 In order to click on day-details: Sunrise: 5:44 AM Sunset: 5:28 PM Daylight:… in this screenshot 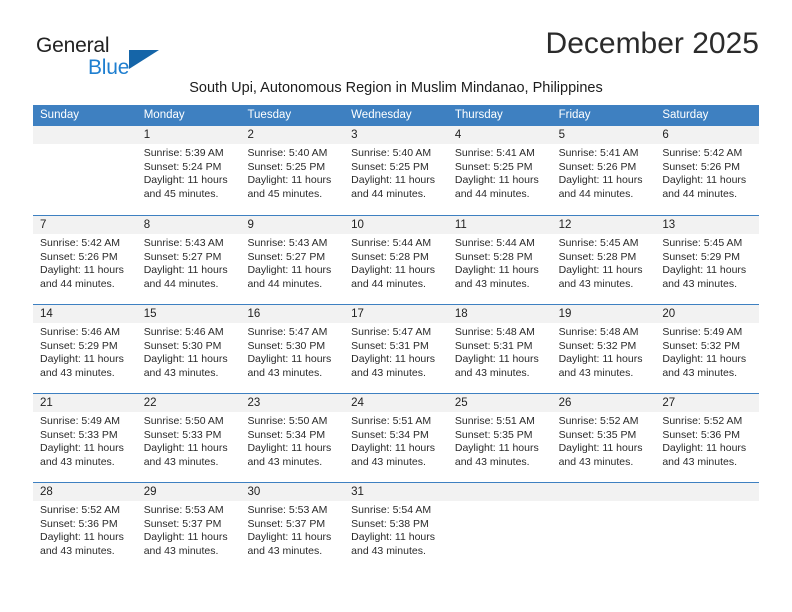, I will do `click(396, 262)`.